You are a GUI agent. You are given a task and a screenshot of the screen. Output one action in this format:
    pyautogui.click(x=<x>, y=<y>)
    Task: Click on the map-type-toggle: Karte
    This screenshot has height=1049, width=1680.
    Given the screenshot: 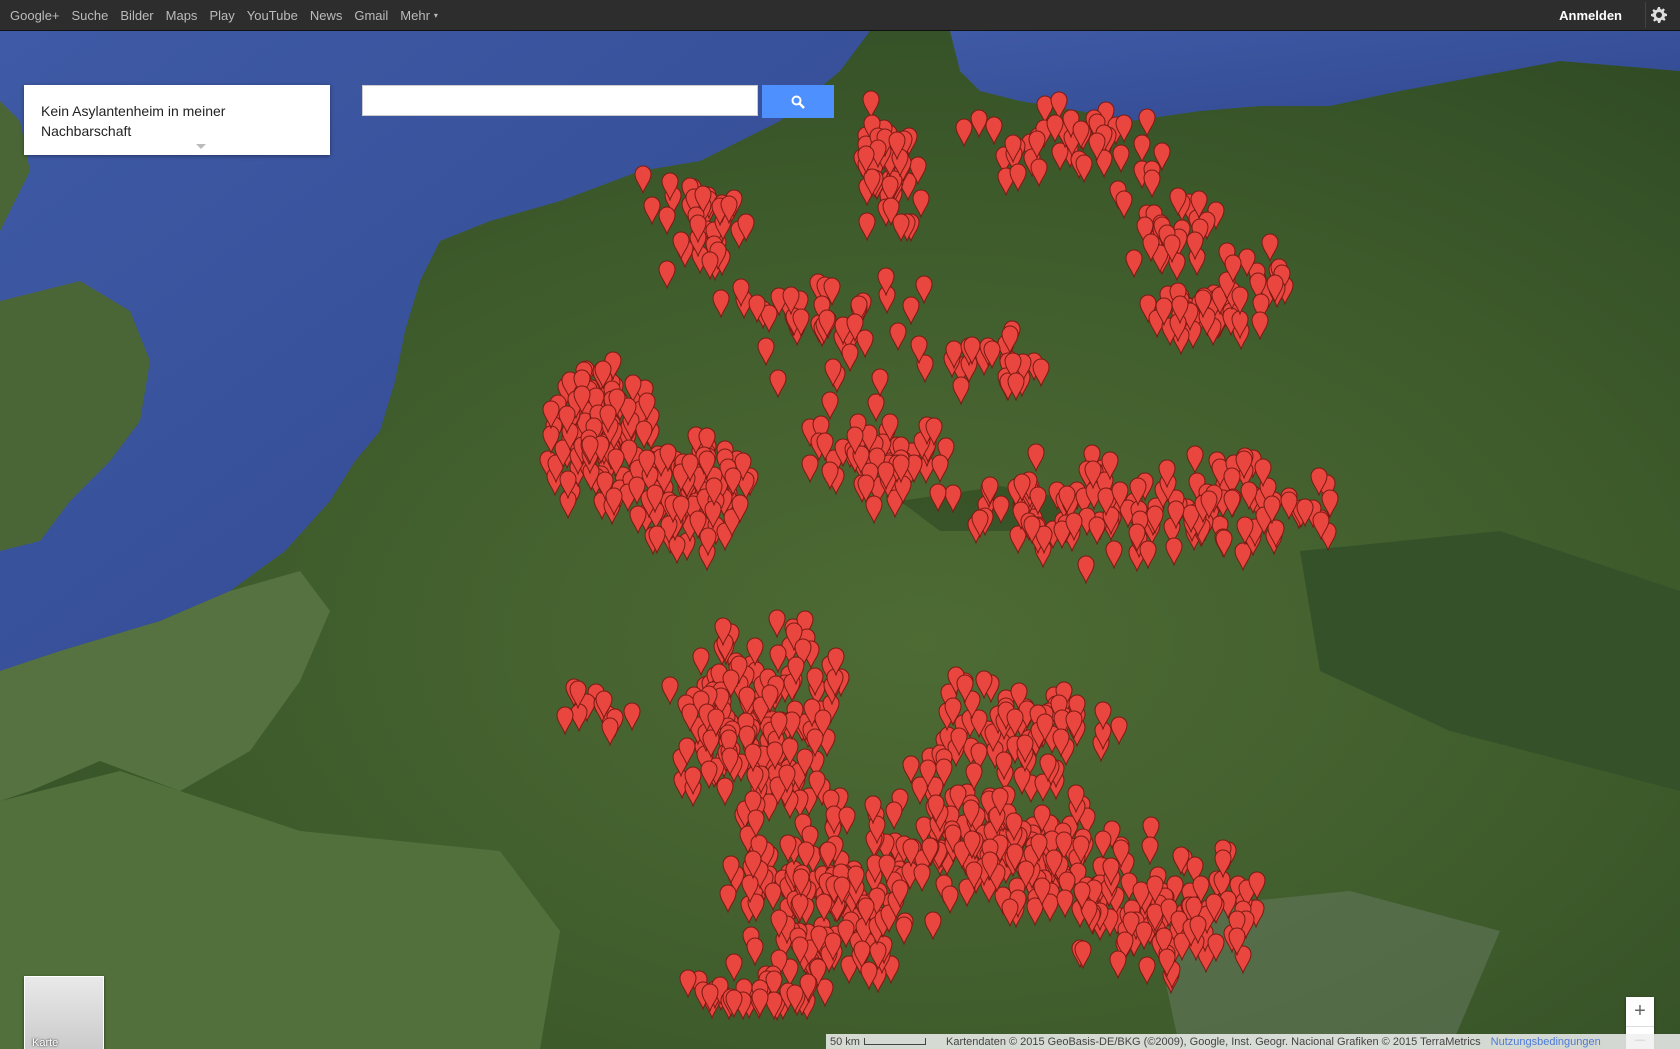 What is the action you would take?
    pyautogui.click(x=64, y=1012)
    